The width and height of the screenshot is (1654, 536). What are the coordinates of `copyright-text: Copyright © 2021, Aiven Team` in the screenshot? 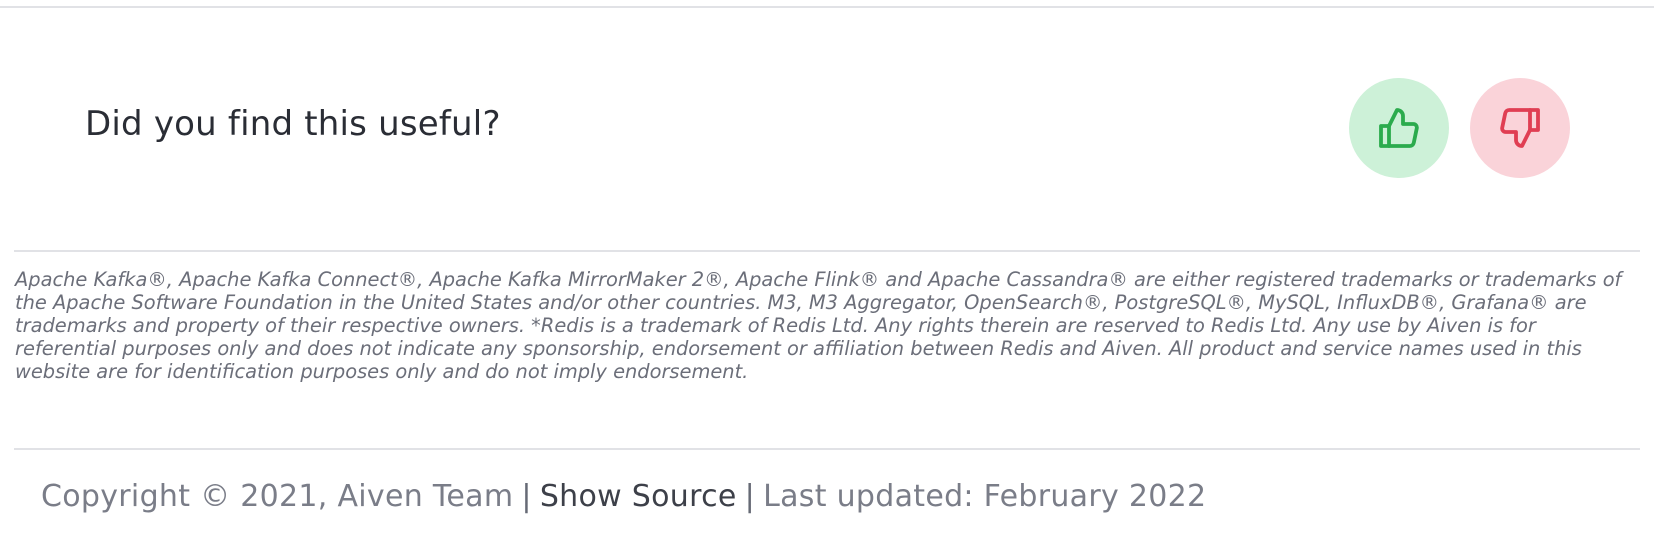 It's located at (277, 496).